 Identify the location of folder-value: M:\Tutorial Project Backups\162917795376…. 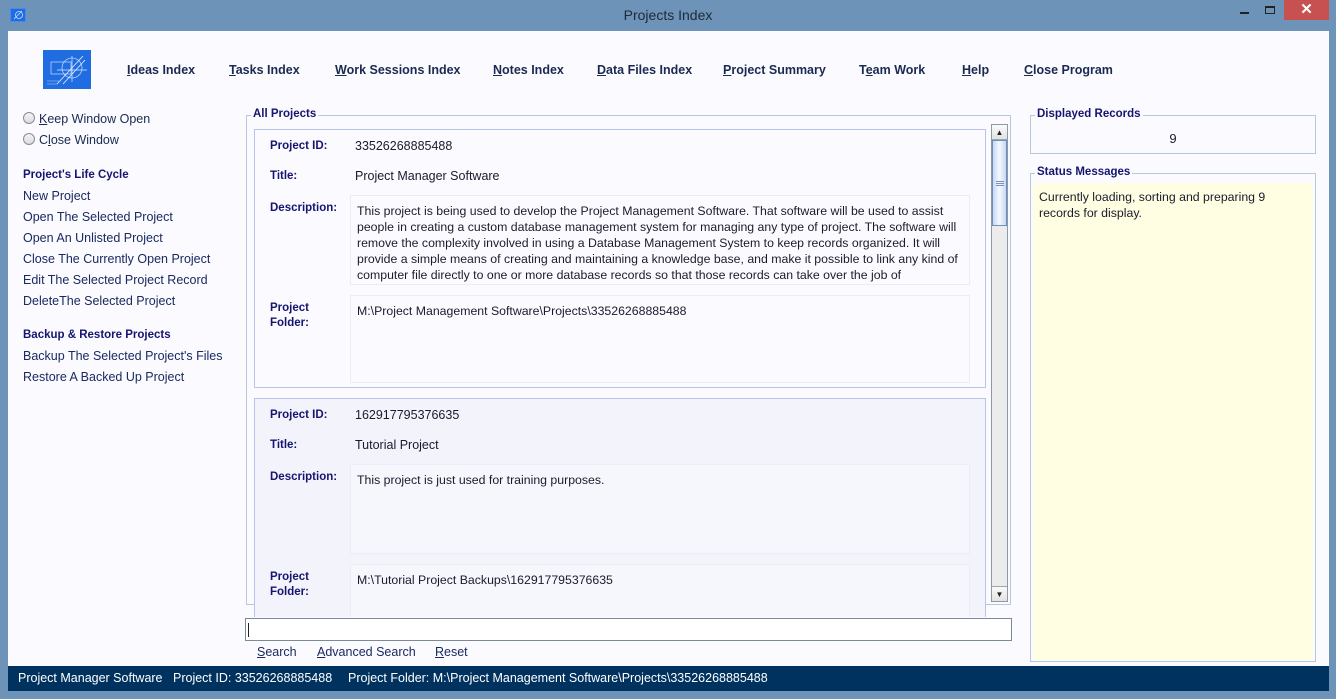
(660, 590).